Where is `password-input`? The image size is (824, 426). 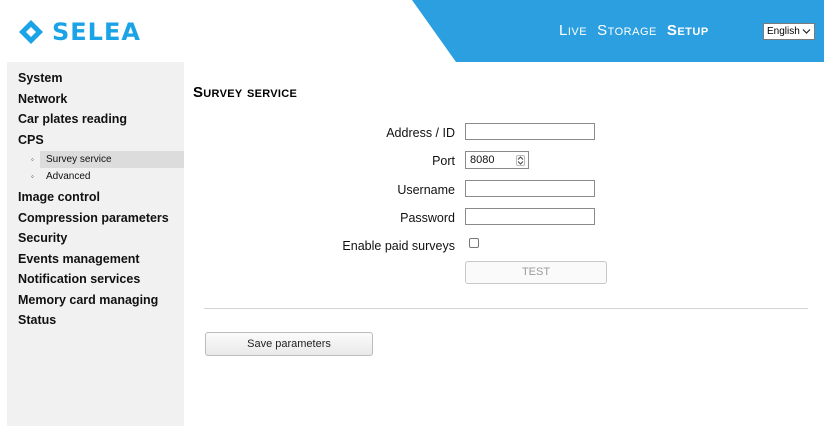 password-input is located at coordinates (530, 216).